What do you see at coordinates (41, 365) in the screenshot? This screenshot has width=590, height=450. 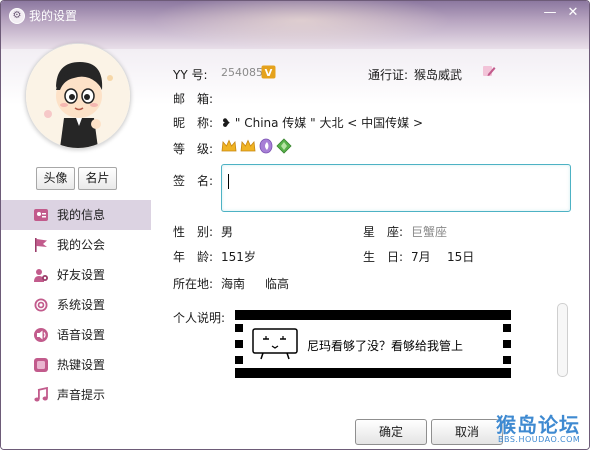 I see `keyboard-key-icon` at bounding box center [41, 365].